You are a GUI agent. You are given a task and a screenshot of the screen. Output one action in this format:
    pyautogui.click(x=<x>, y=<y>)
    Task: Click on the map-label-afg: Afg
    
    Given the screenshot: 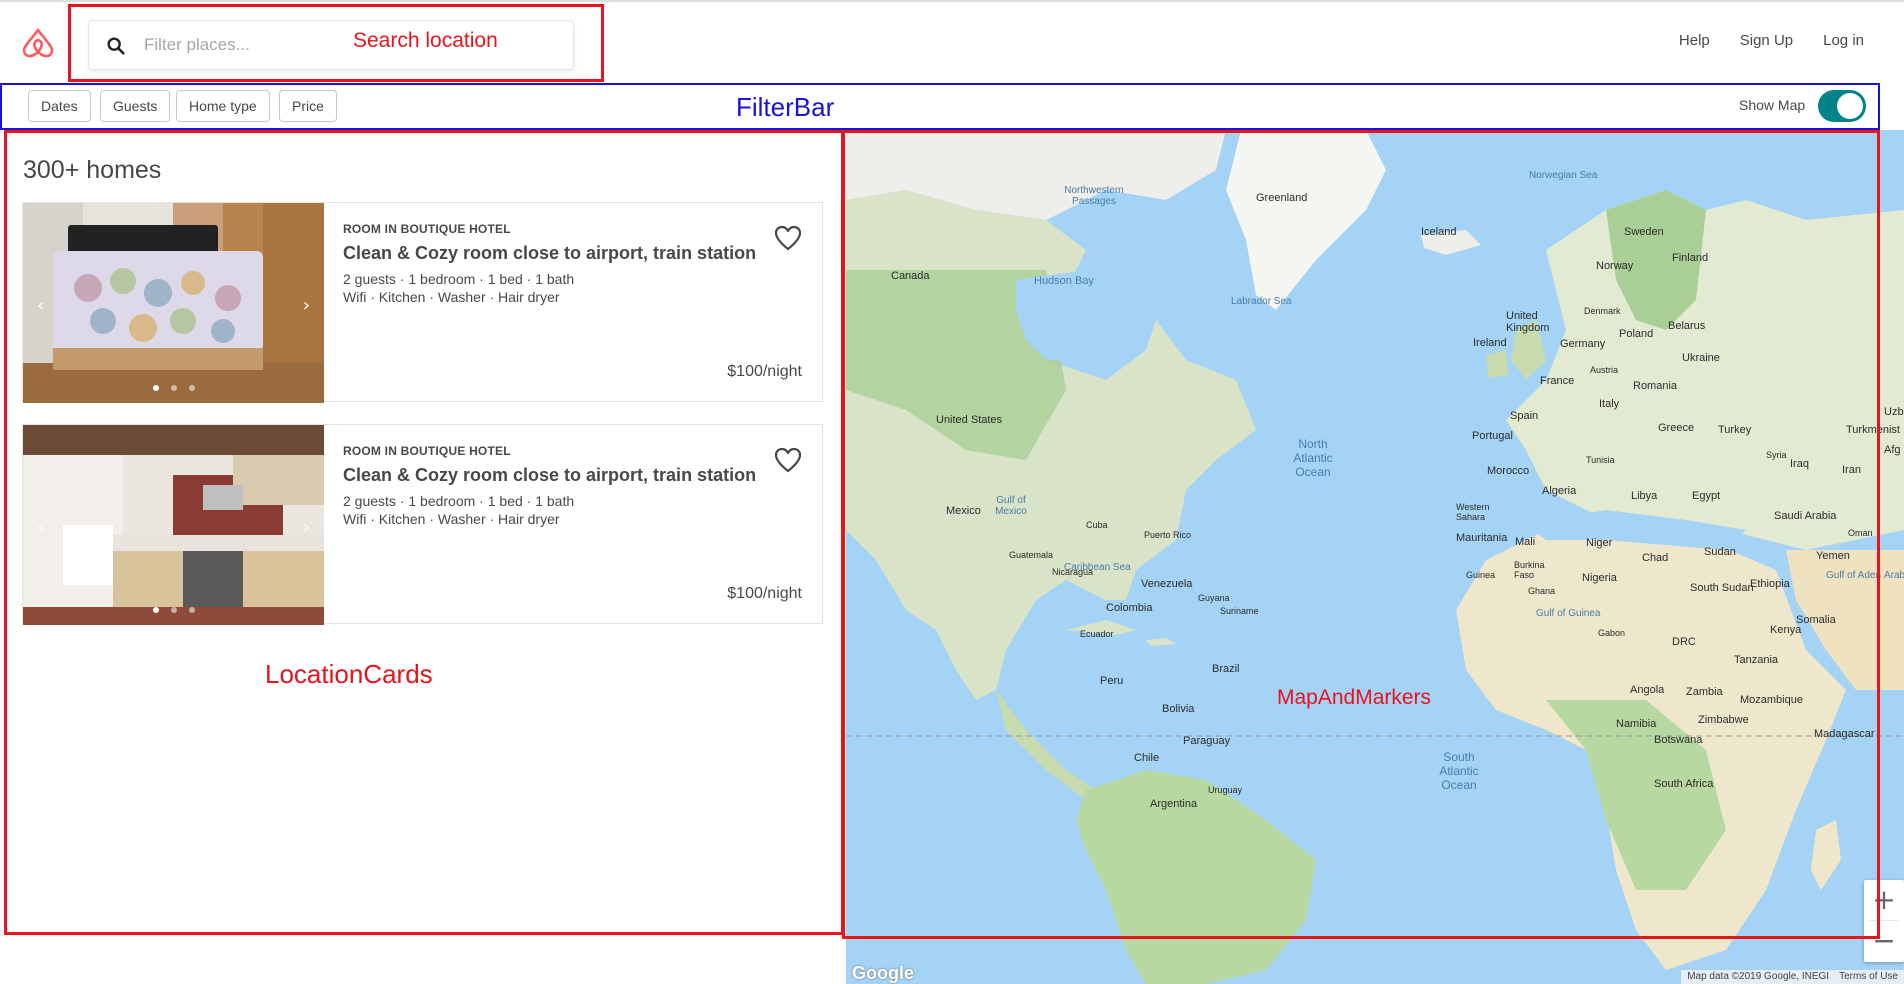 What is the action you would take?
    pyautogui.click(x=1892, y=450)
    